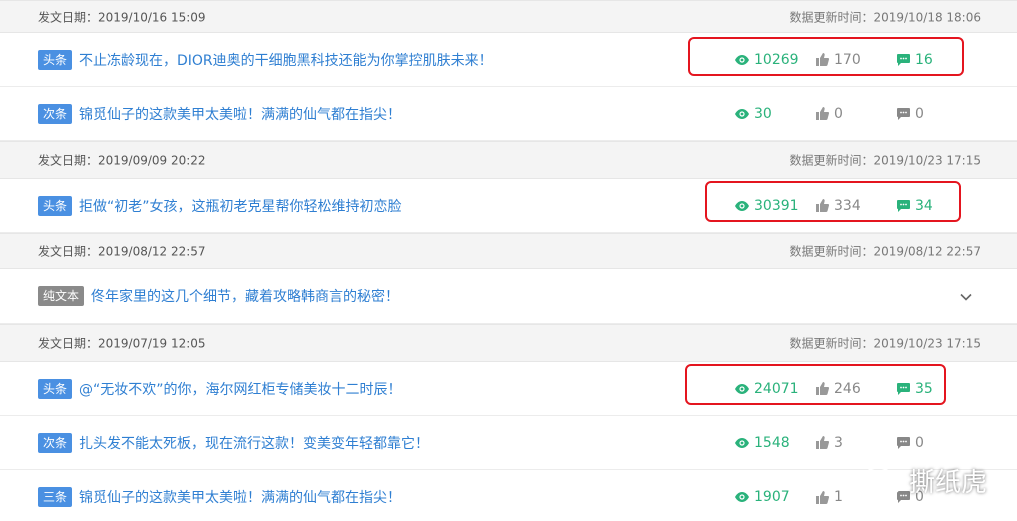 The width and height of the screenshot is (1017, 521). What do you see at coordinates (508, 206) in the screenshot?
I see `article-row: 头条 拒做“初老”女孩，这瓶初老克星帮你轻松维持初恋脸 30391 334 34` at bounding box center [508, 206].